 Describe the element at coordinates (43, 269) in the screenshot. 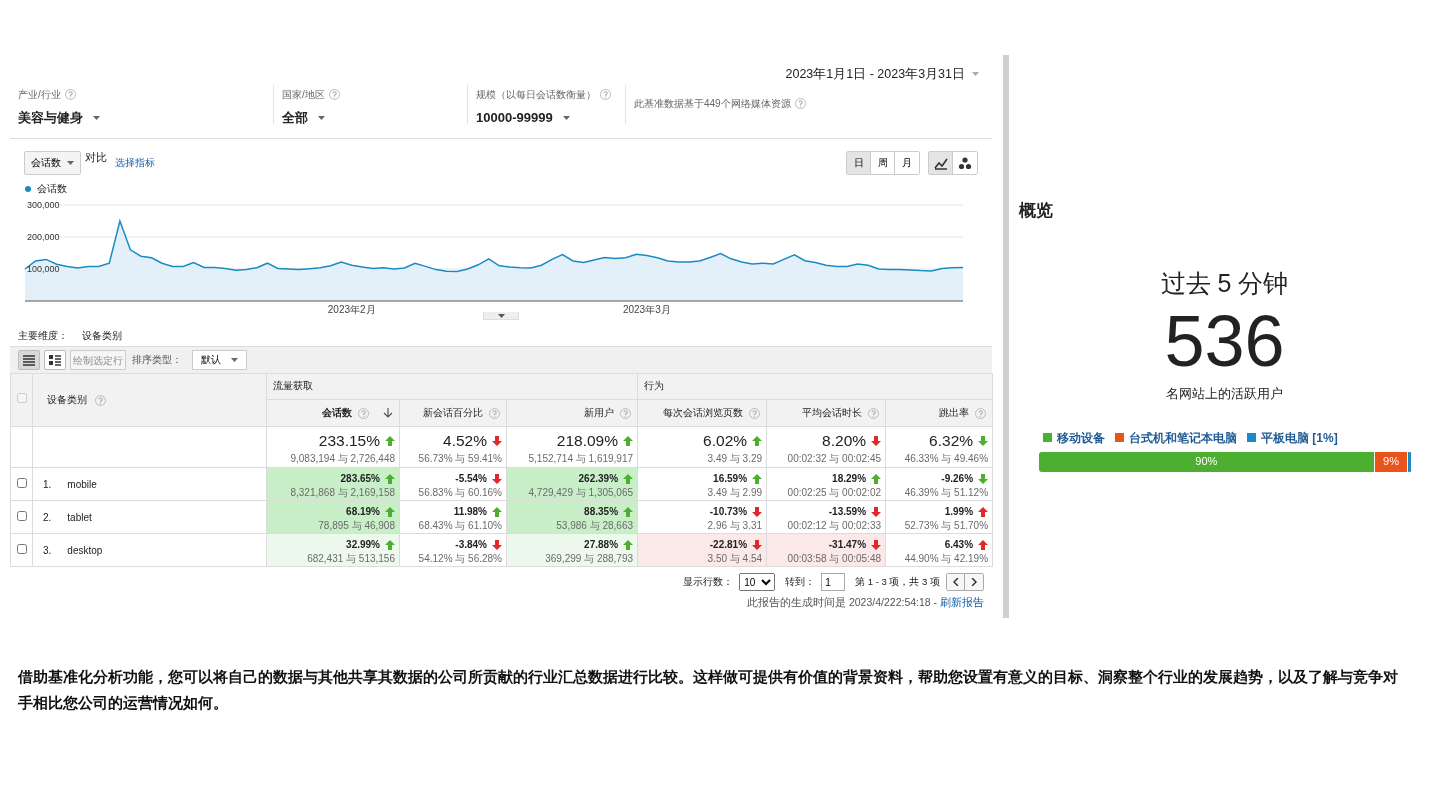

I see `y-axis-label: 100,000` at that location.